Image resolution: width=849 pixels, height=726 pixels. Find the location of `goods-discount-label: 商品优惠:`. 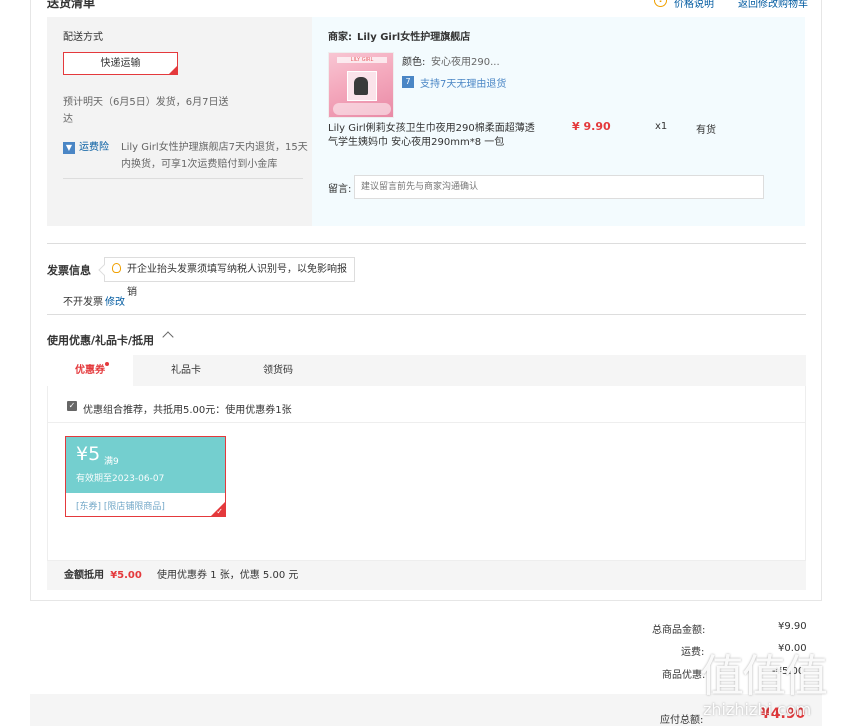

goods-discount-label: 商品优惠: is located at coordinates (684, 675).